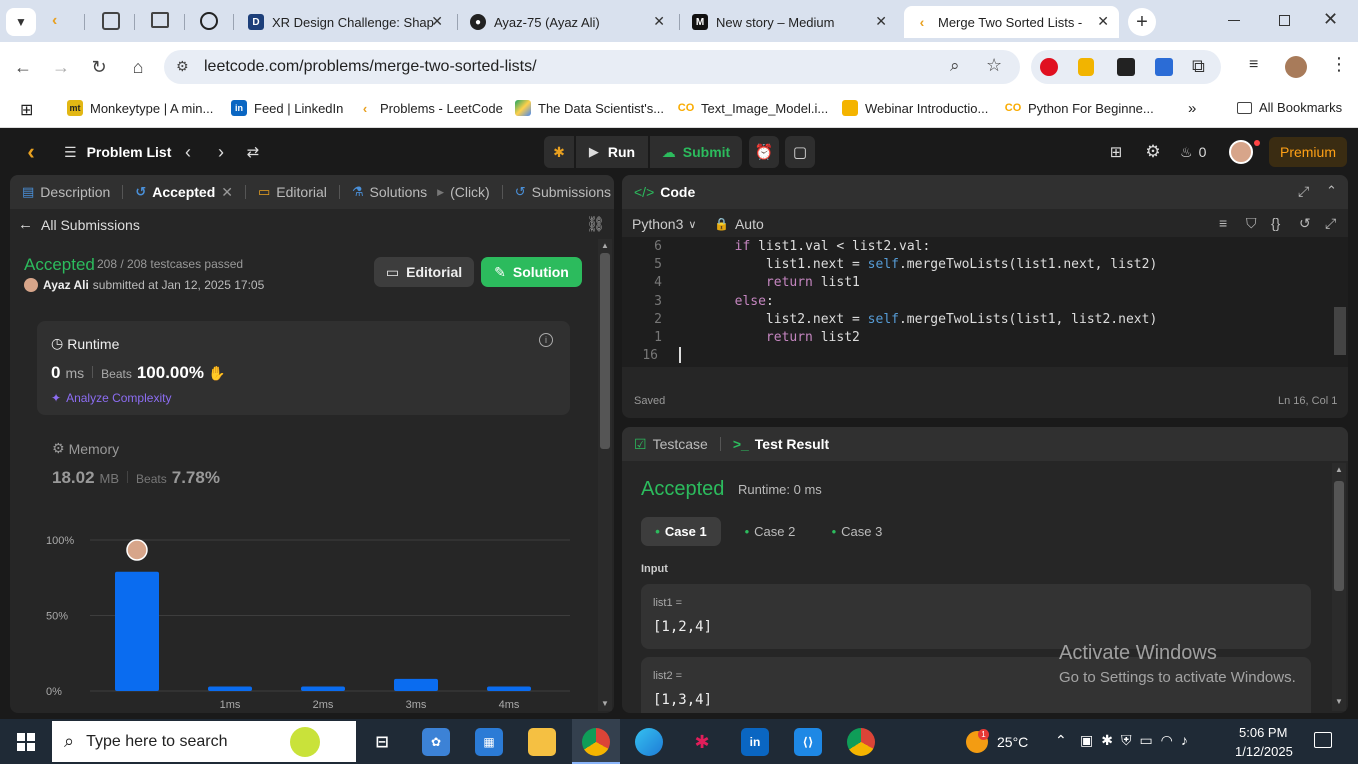 The height and width of the screenshot is (764, 1358). What do you see at coordinates (781, 444) in the screenshot?
I see `tab-test-result: >_ Test Result` at bounding box center [781, 444].